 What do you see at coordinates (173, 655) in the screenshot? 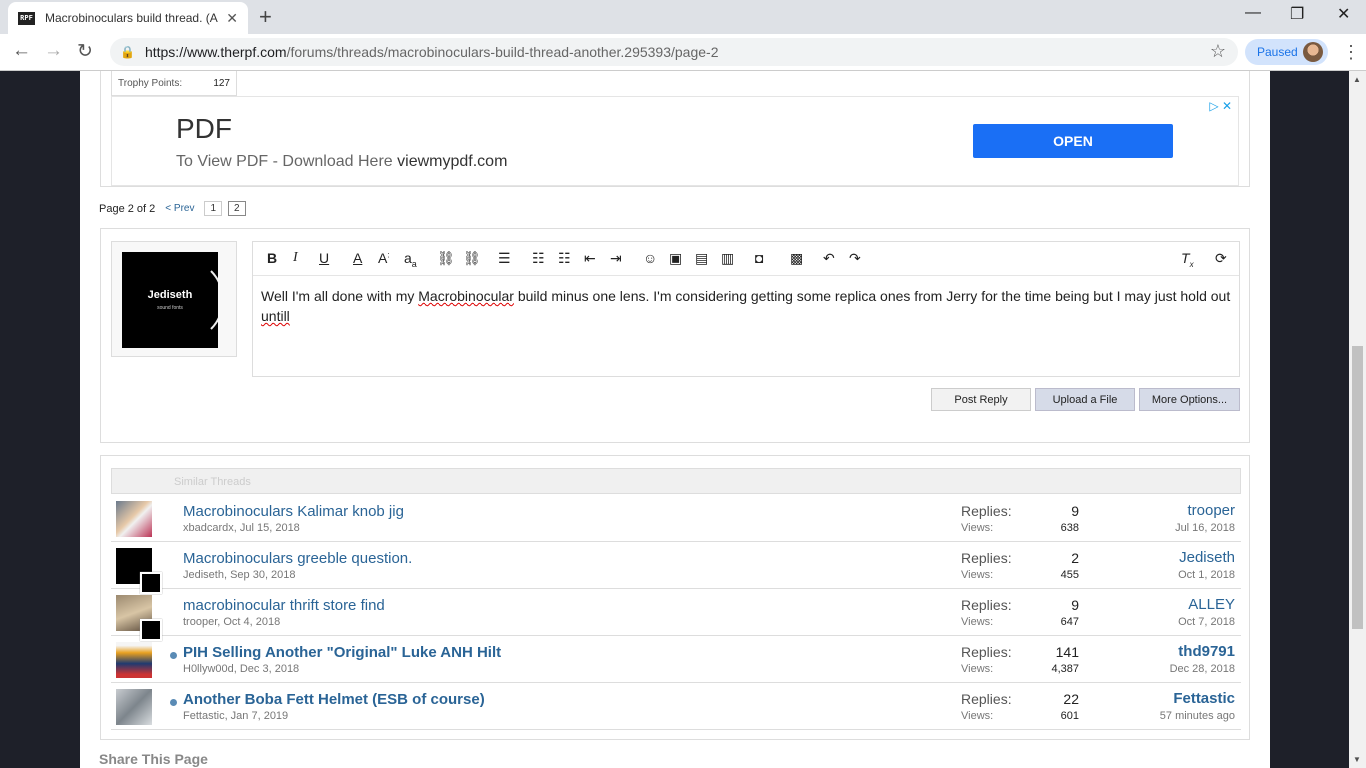
I see `unread-dot-icon` at bounding box center [173, 655].